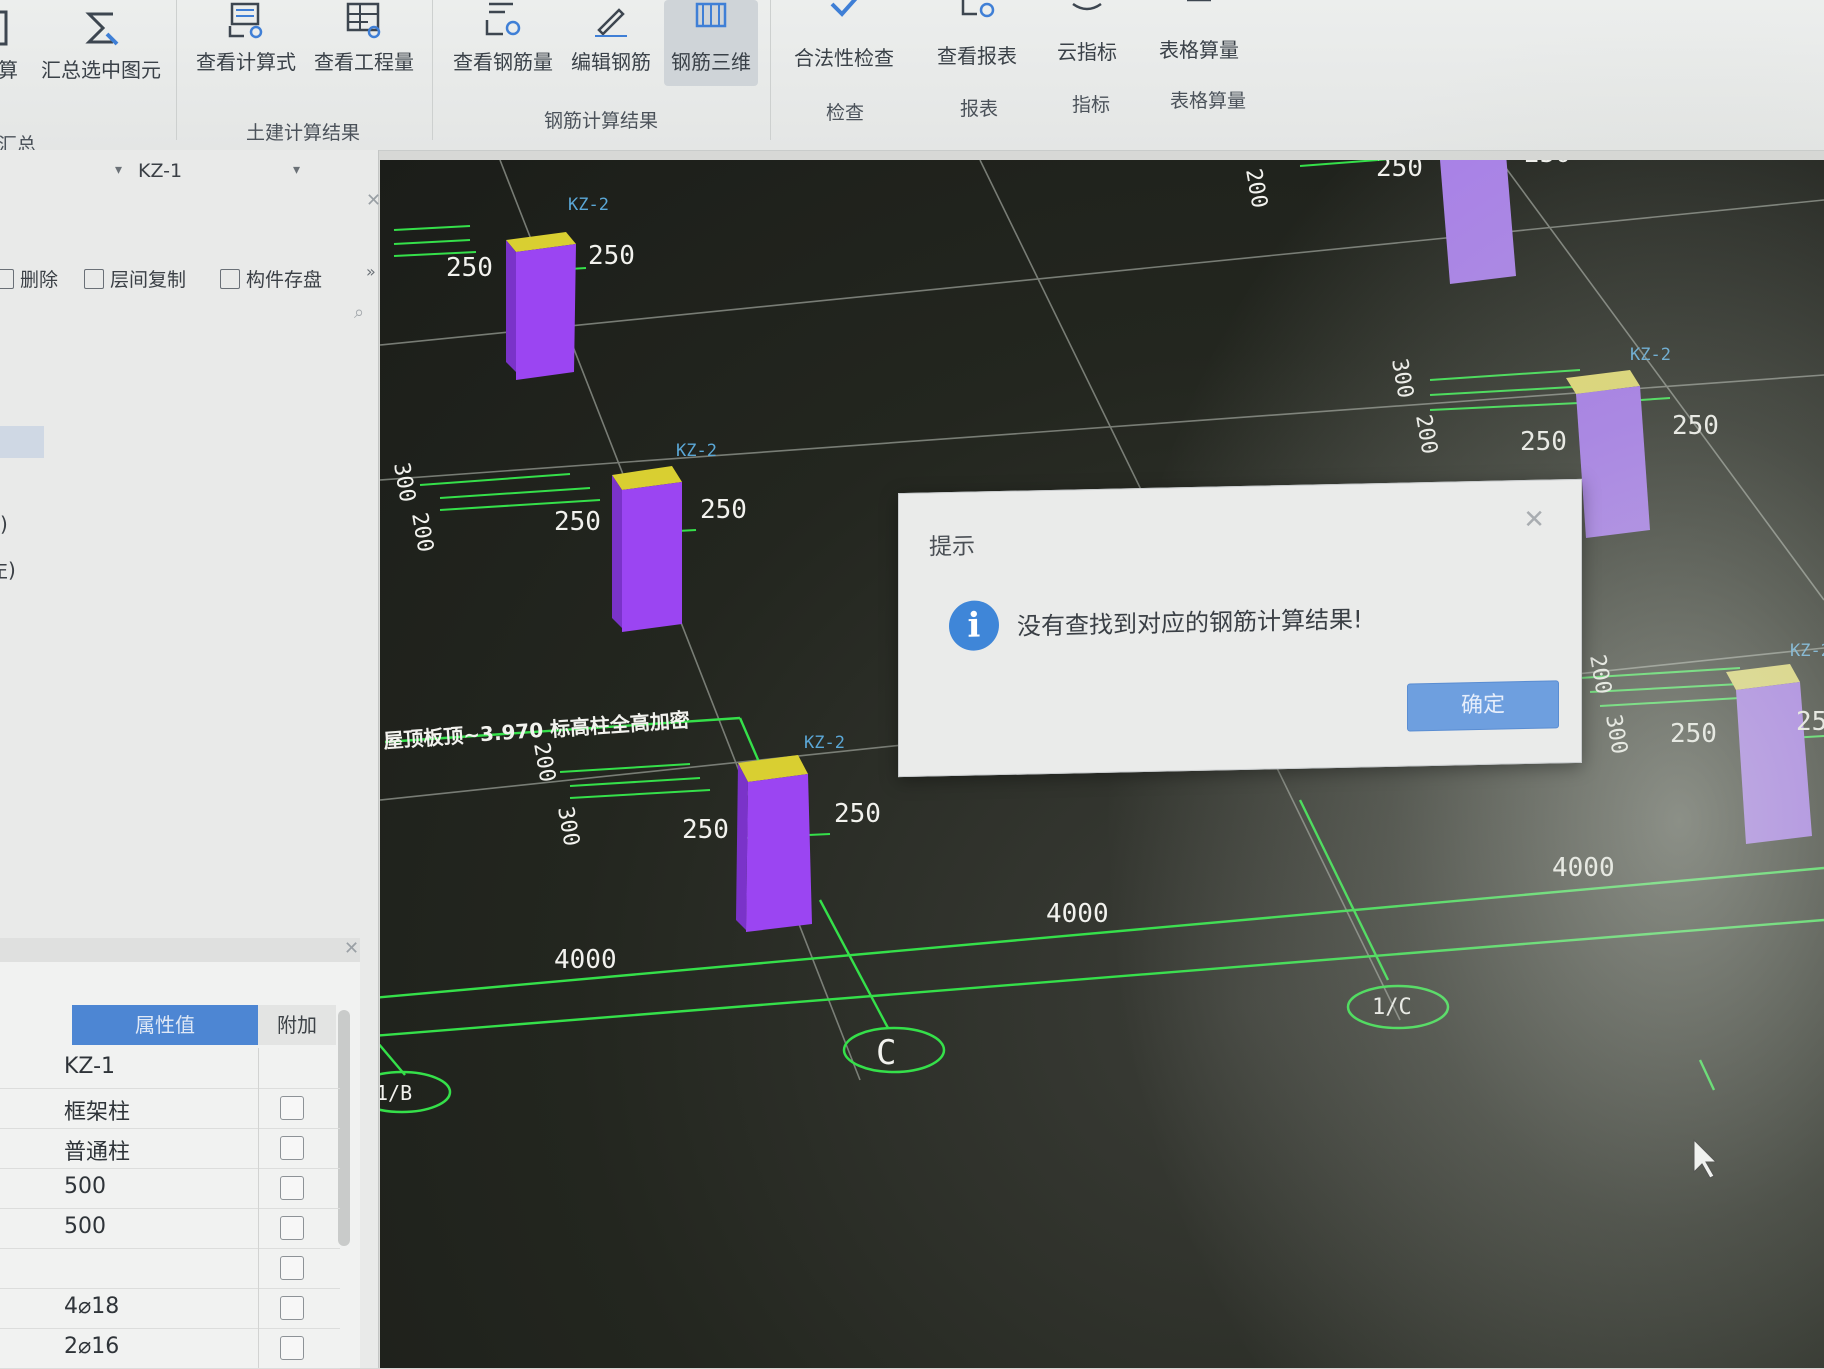 This screenshot has width=1824, height=1369. What do you see at coordinates (39, 280) in the screenshot?
I see `delete-label: 删除` at bounding box center [39, 280].